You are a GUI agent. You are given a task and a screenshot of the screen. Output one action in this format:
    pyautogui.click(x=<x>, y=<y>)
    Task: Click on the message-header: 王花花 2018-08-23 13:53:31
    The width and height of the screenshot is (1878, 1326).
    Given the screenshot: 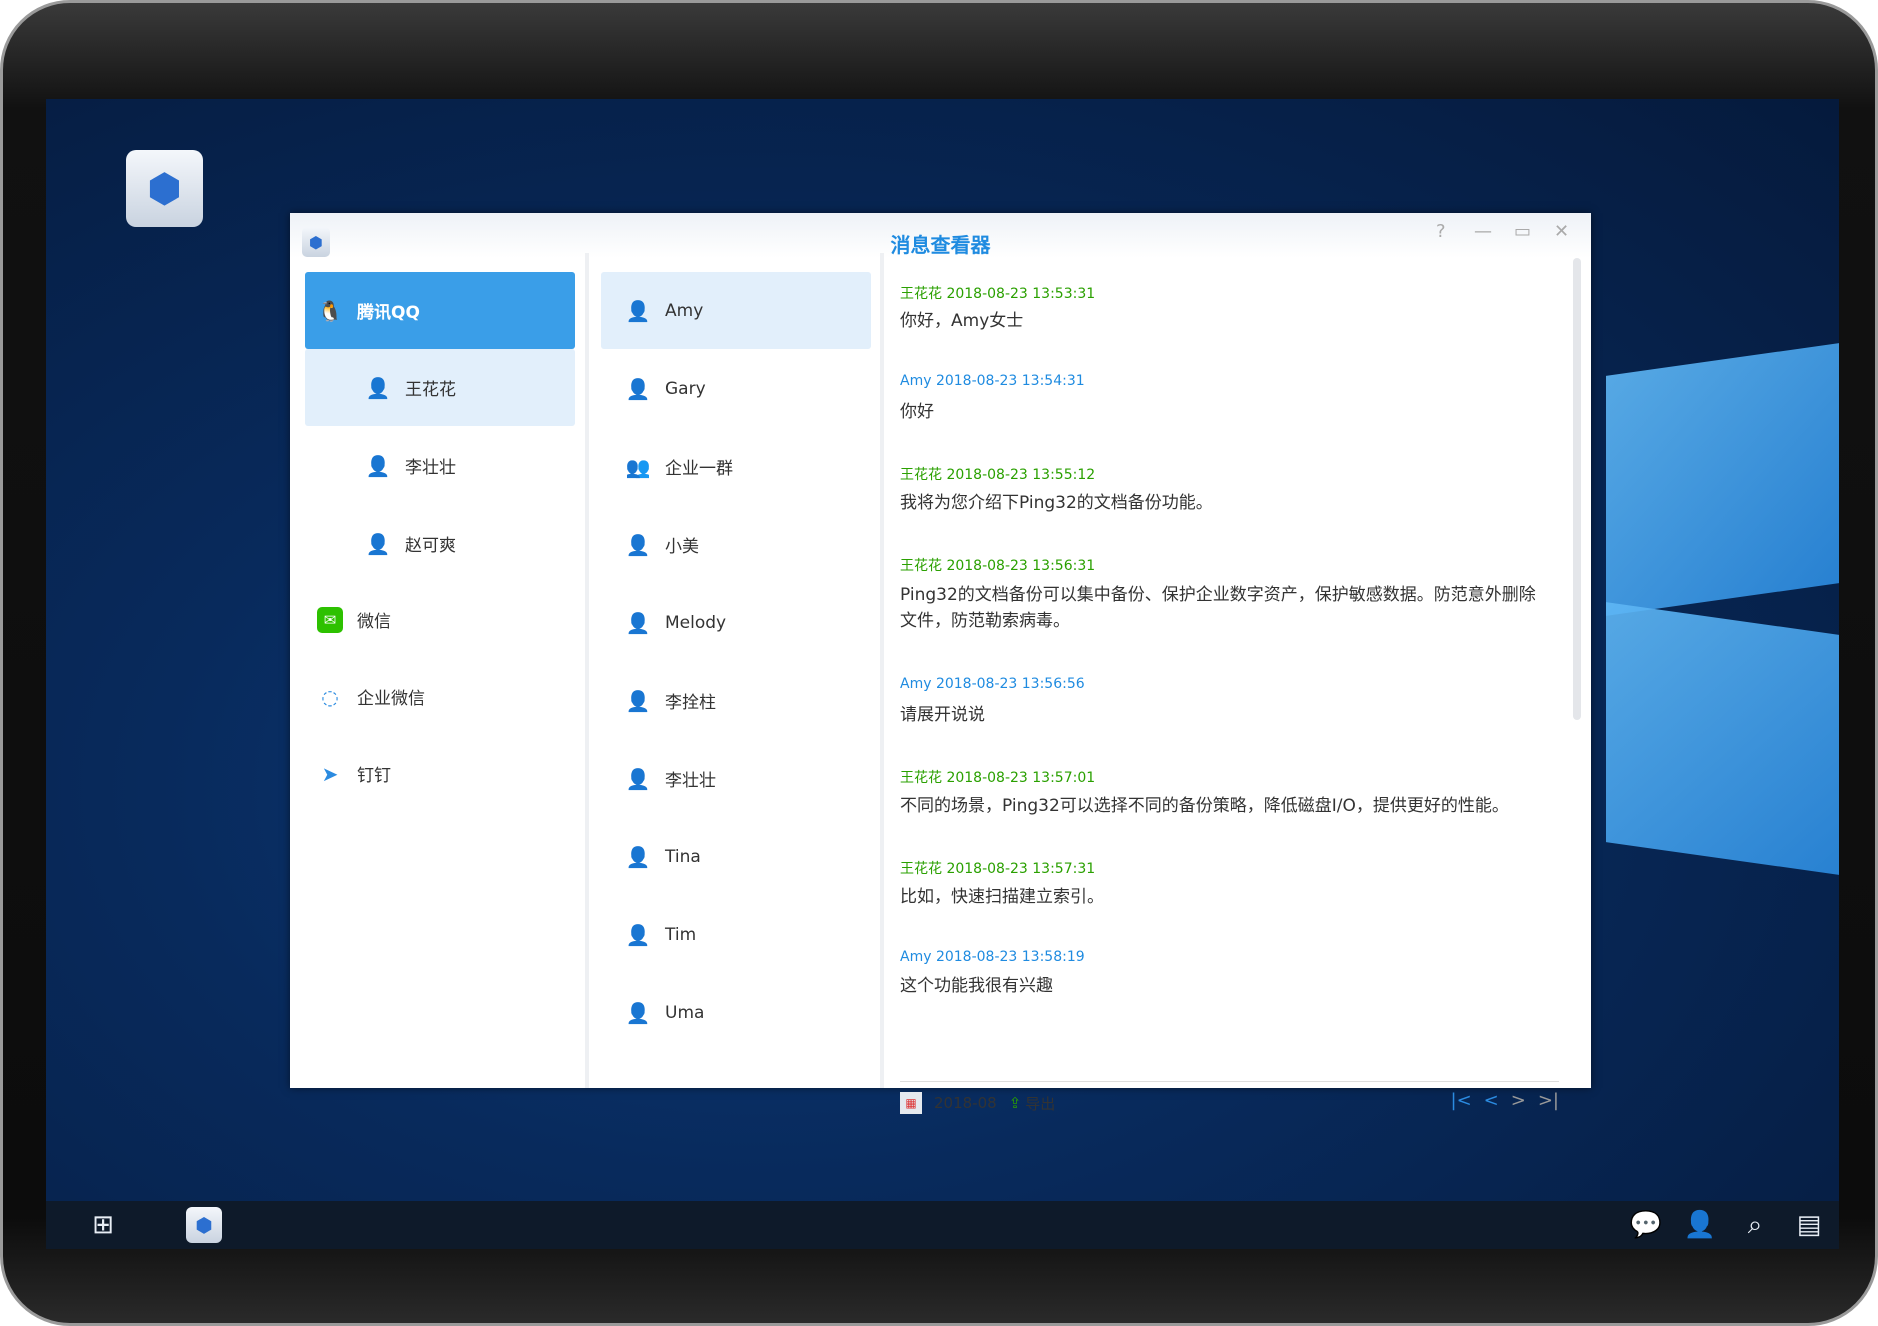 What is the action you would take?
    pyautogui.click(x=997, y=293)
    